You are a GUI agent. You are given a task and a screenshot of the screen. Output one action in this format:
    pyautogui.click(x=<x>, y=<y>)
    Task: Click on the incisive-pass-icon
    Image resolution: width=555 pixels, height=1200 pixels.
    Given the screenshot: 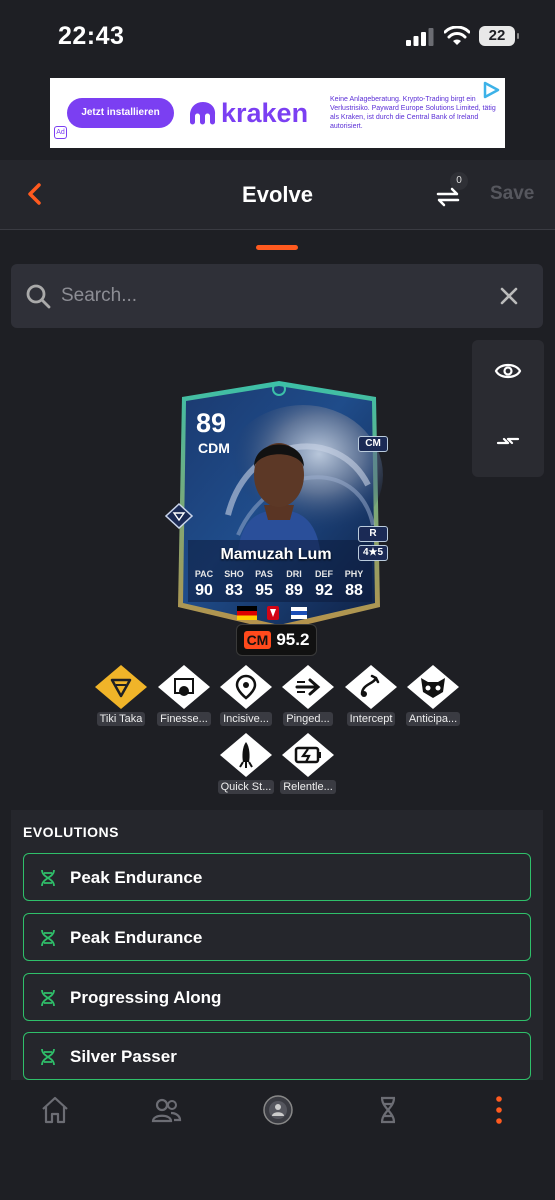 What is the action you would take?
    pyautogui.click(x=246, y=687)
    